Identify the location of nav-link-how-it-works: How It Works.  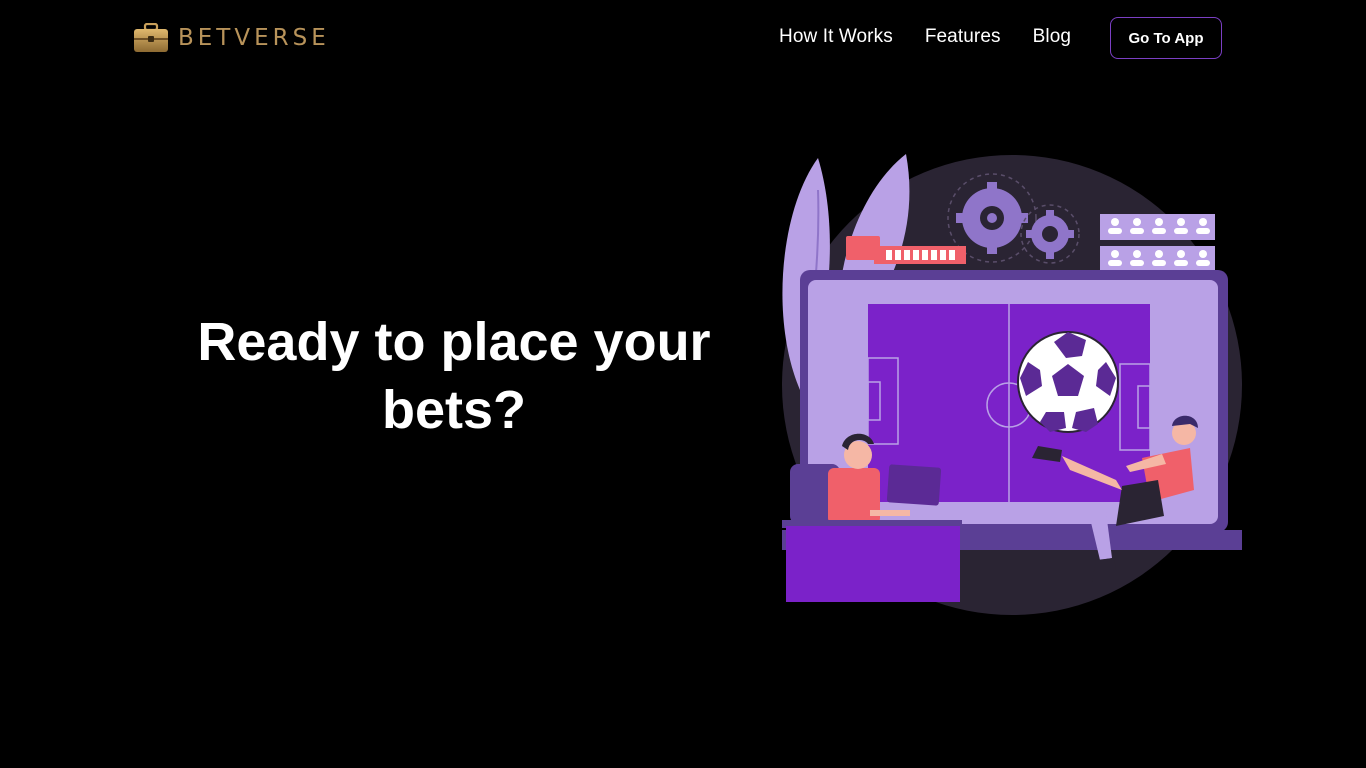
(836, 37).